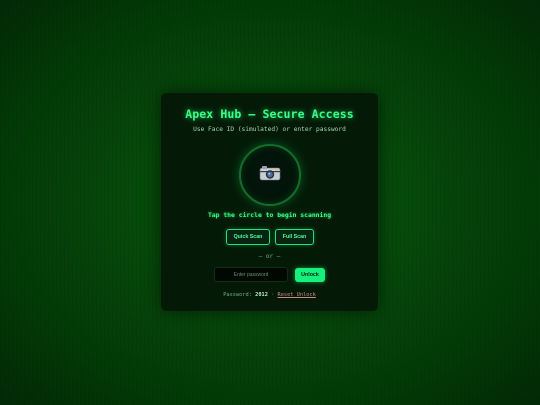  Describe the element at coordinates (248, 237) in the screenshot. I see `quick-scan-button: Quick Scan` at that location.